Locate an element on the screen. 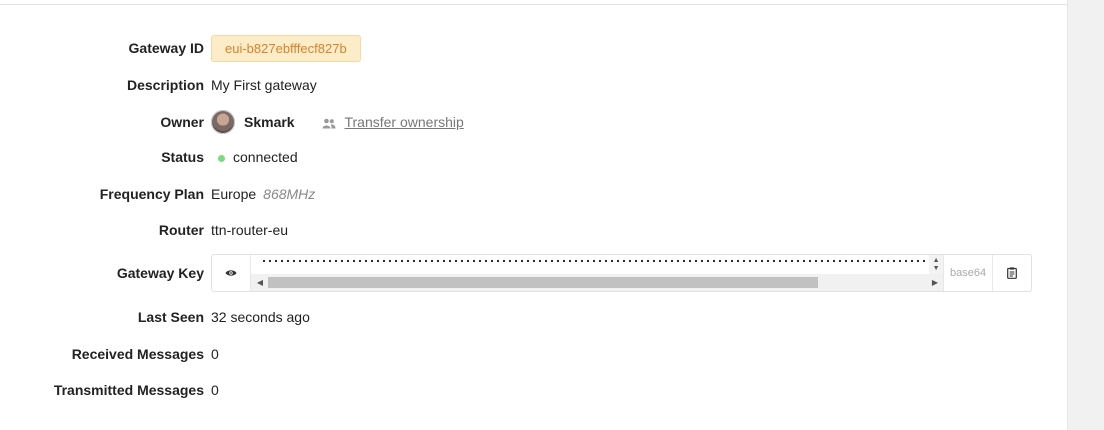 The height and width of the screenshot is (430, 1104). gateway-id-row: Gateway ID eui-b827ebfffecf827b is located at coordinates (180, 48).